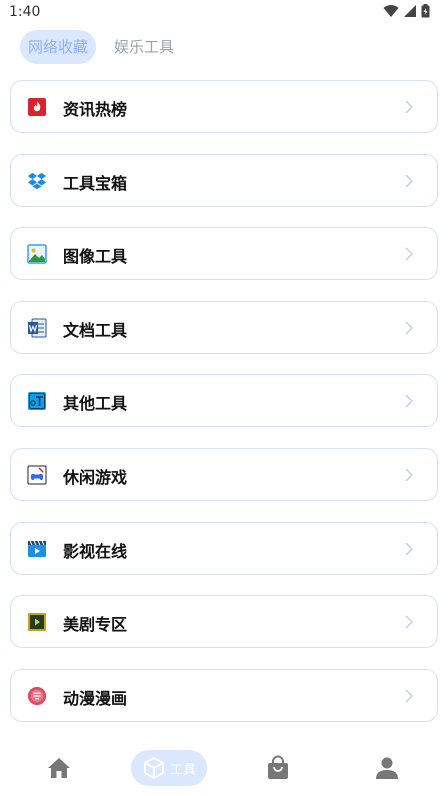 The height and width of the screenshot is (796, 448). What do you see at coordinates (224, 327) in the screenshot?
I see `list-item-document-tools: 文档工具` at bounding box center [224, 327].